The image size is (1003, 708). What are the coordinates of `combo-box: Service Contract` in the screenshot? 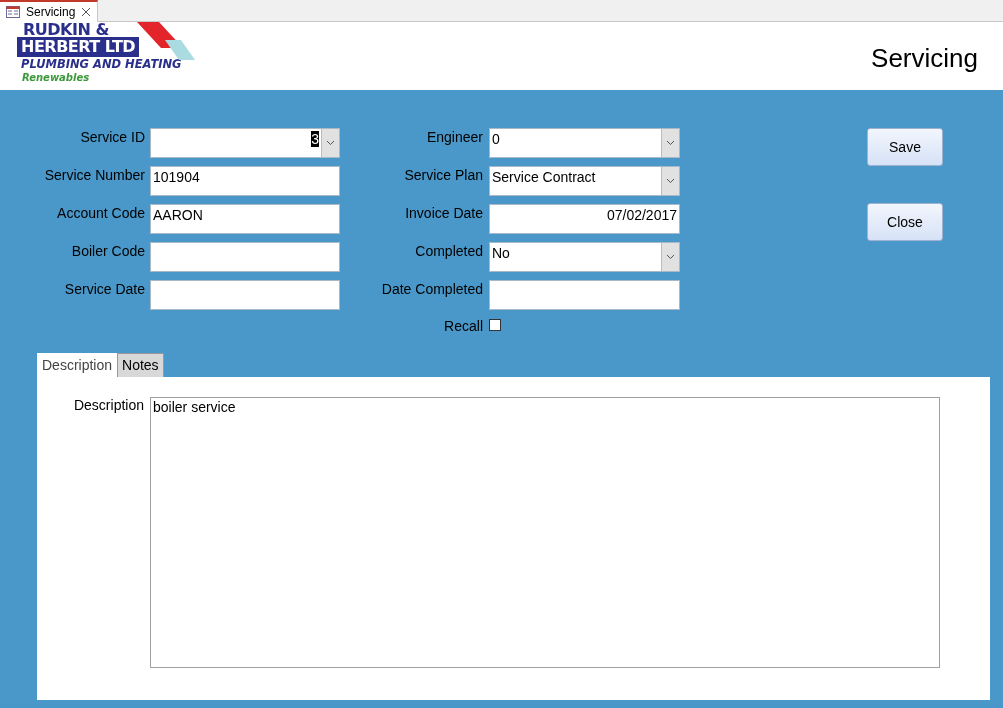 It's located at (584, 181).